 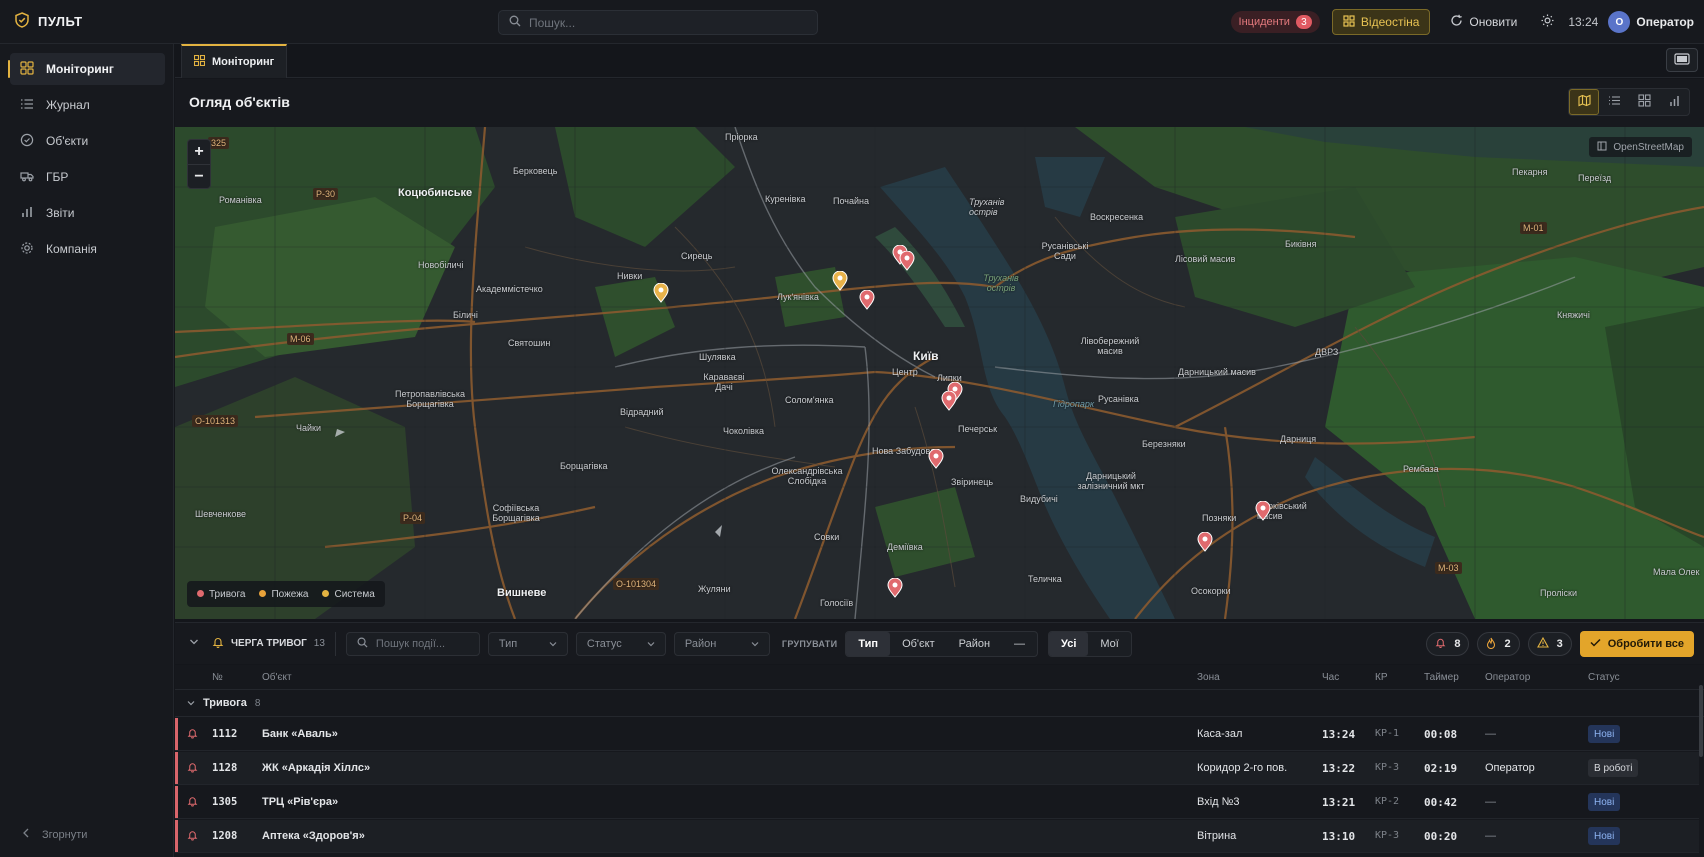 What do you see at coordinates (87, 249) in the screenshot?
I see `sidebar-item-company: Компанія` at bounding box center [87, 249].